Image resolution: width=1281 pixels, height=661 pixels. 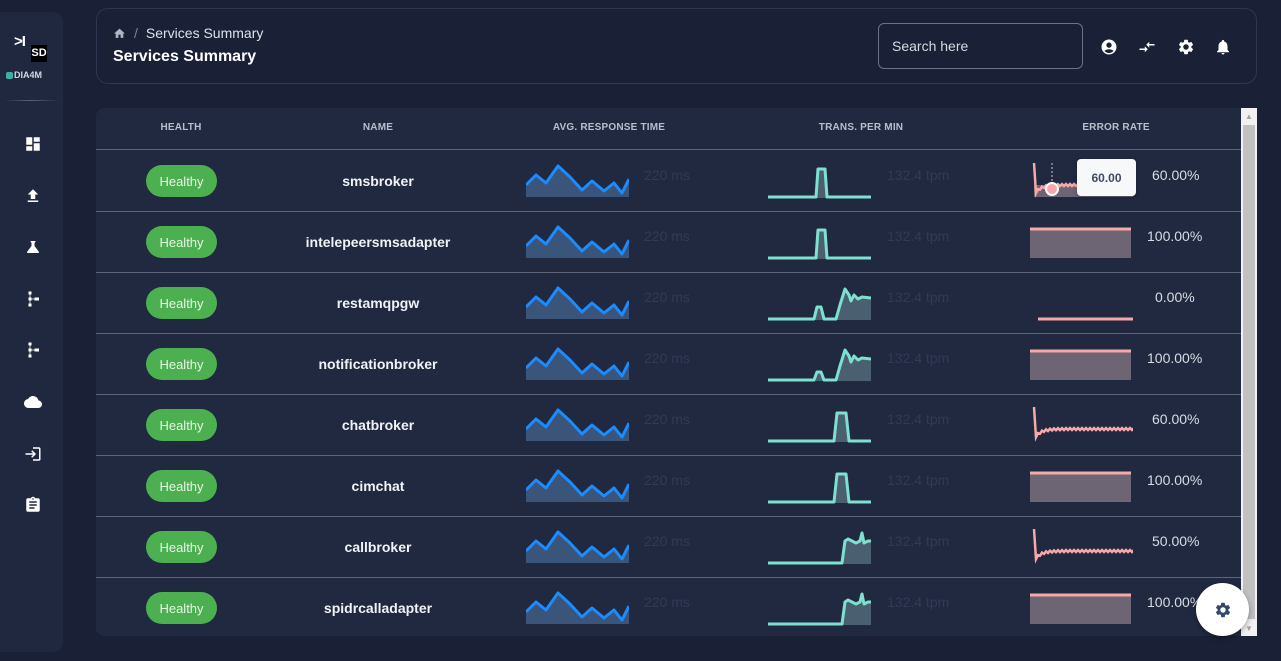 I want to click on column-header-tpm: Trans. Per Min, so click(x=861, y=127).